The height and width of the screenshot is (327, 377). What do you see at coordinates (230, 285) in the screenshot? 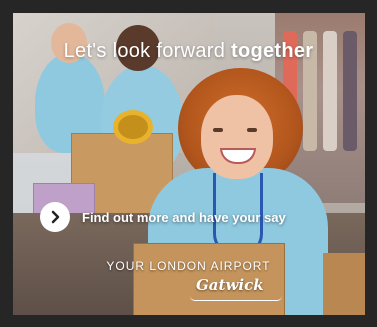
I see `gatwick-logo: Gatwick` at bounding box center [230, 285].